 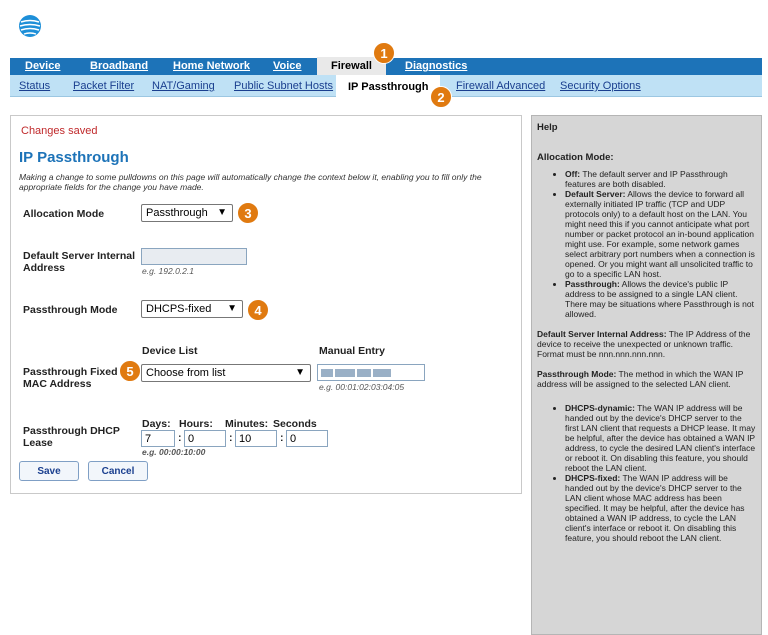 I want to click on seconds-label: Seconds, so click(x=295, y=424).